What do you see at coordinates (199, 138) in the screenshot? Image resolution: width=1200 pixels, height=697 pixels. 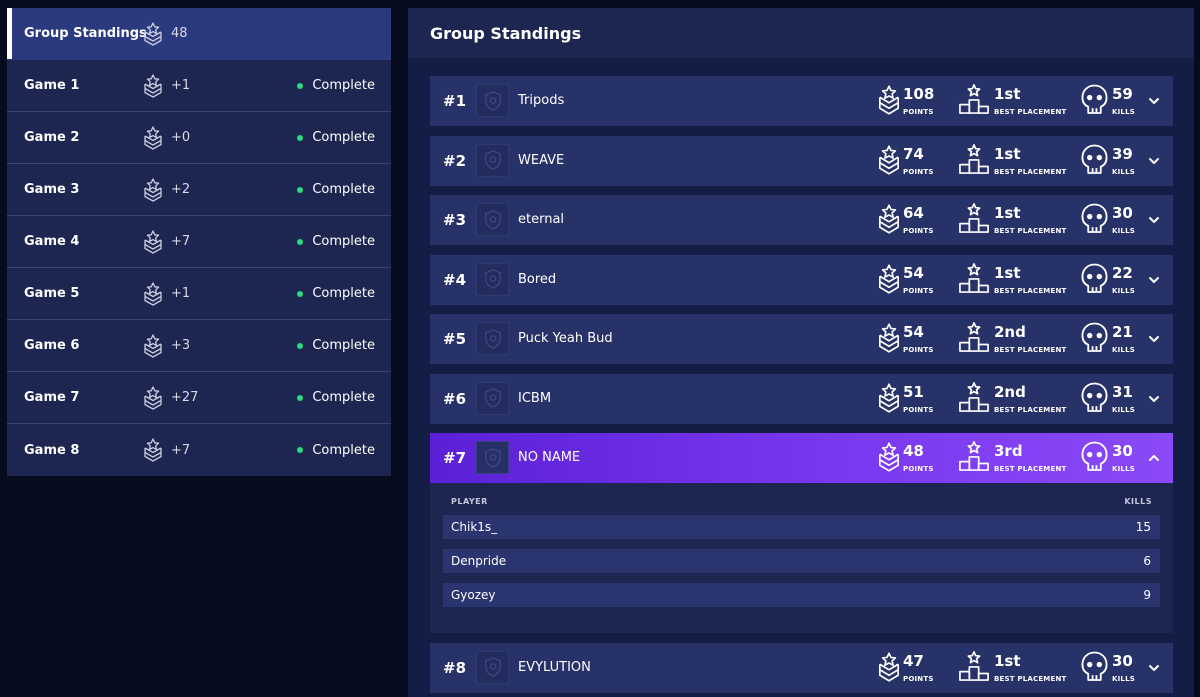 I see `sidebar-item-game-2: Game 2 +0 Complete` at bounding box center [199, 138].